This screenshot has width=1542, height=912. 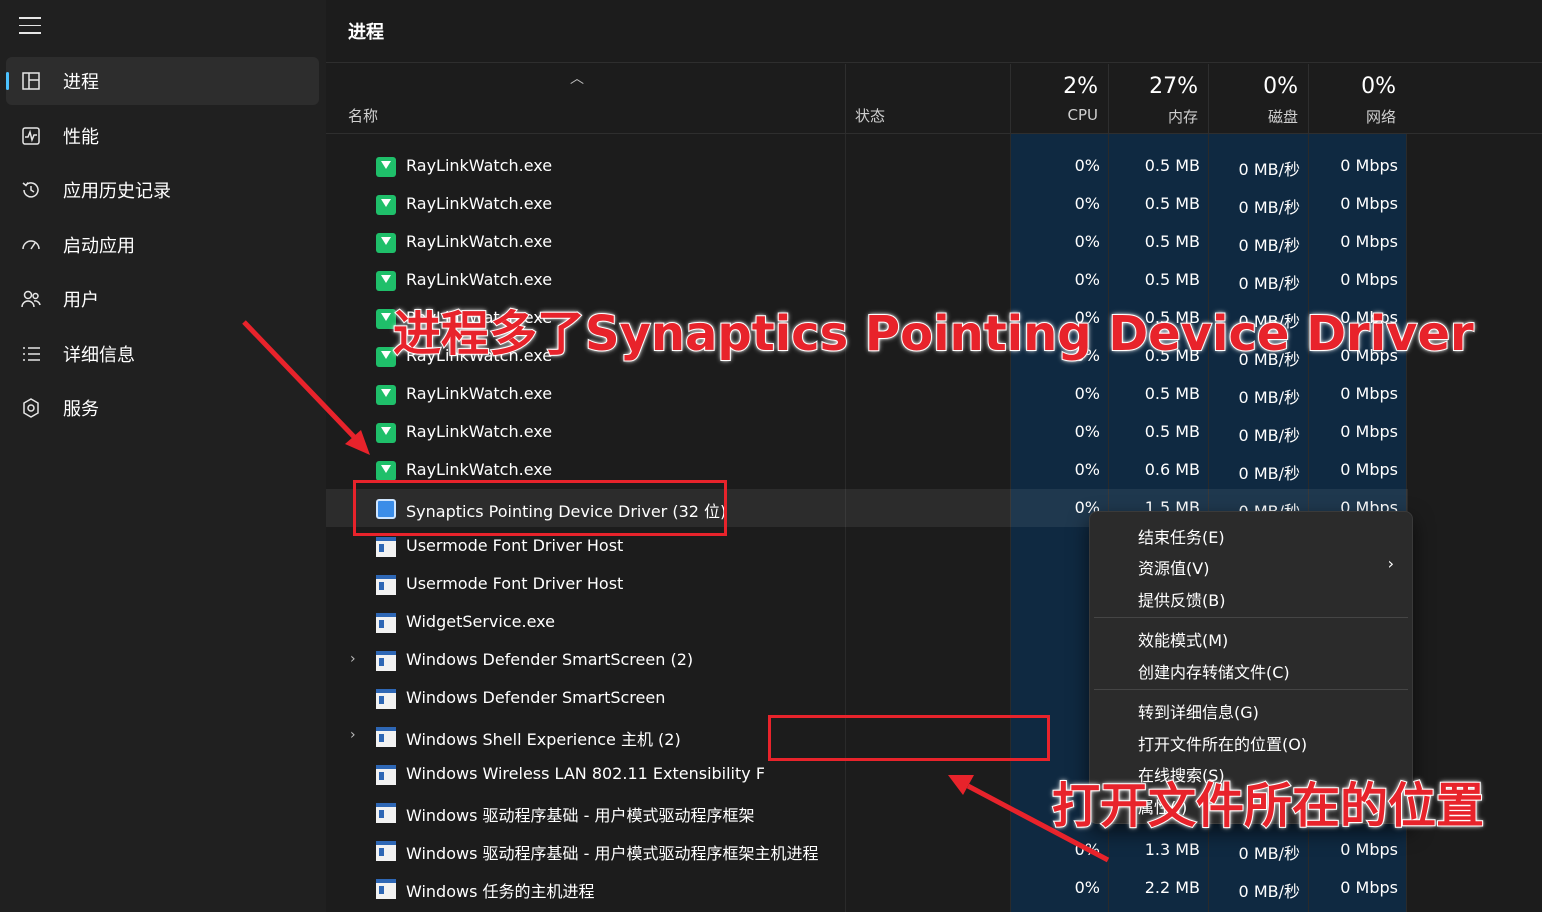 I want to click on sidebar-item-startup: 启动应用, so click(x=162, y=245).